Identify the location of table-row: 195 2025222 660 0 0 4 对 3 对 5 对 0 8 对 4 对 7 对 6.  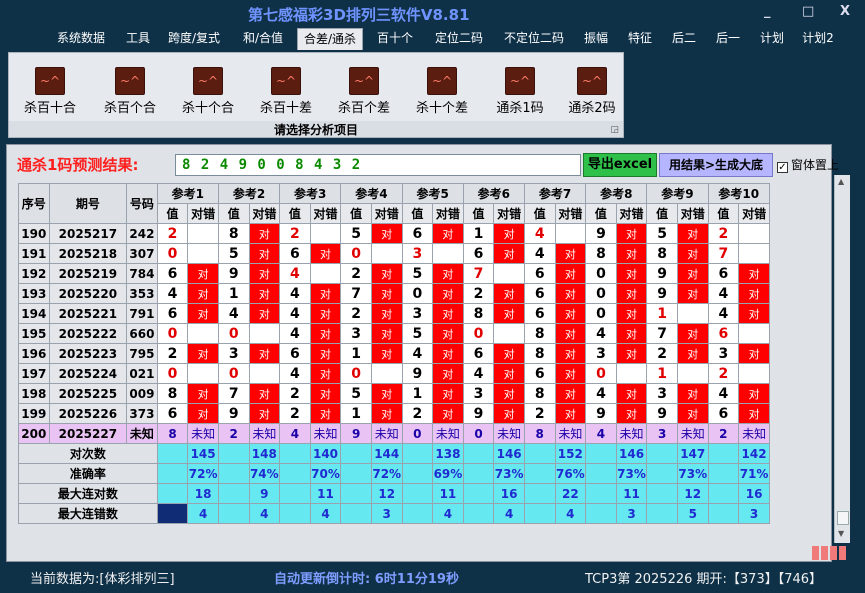
(394, 333).